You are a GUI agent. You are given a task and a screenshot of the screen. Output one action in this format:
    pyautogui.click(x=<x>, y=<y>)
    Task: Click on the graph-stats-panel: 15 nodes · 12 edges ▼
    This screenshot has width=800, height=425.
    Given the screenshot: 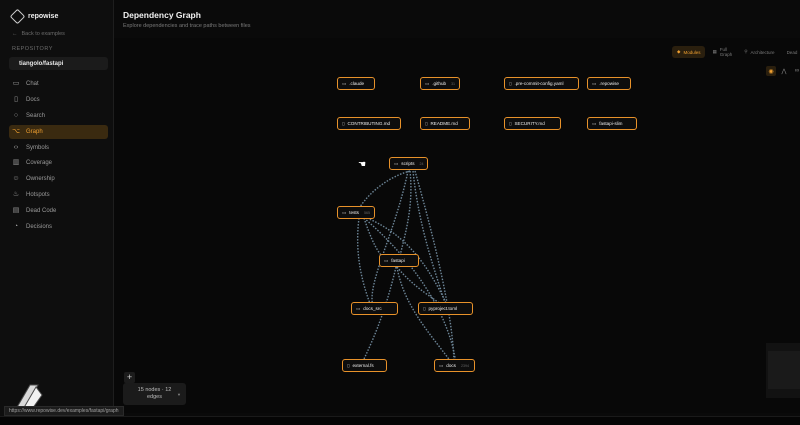 What is the action you would take?
    pyautogui.click(x=154, y=394)
    